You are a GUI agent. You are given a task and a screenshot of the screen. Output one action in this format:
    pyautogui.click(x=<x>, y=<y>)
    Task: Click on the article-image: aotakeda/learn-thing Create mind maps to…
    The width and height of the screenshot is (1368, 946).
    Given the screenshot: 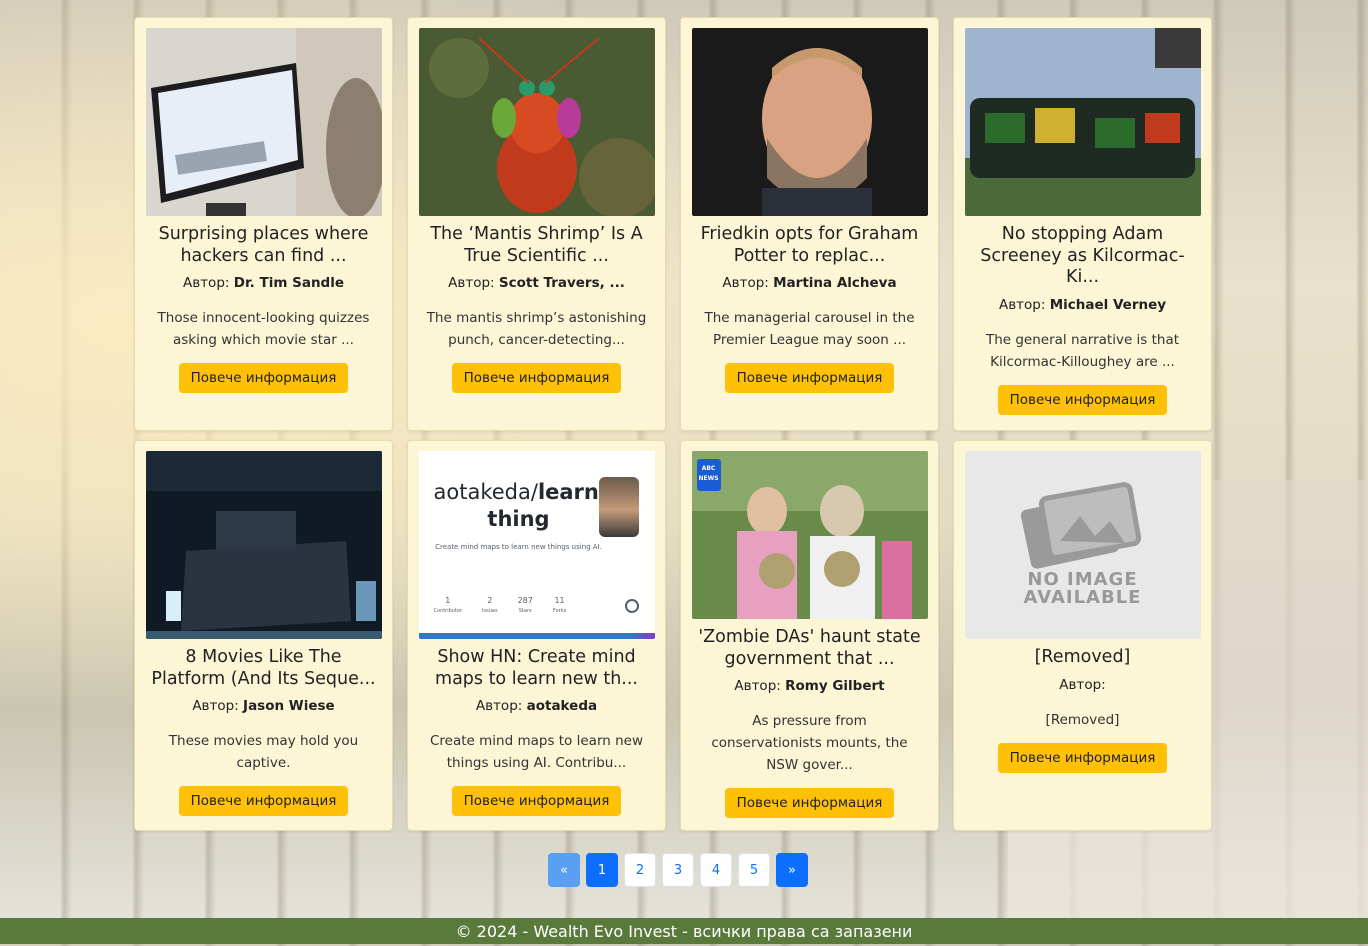 What is the action you would take?
    pyautogui.click(x=536, y=545)
    